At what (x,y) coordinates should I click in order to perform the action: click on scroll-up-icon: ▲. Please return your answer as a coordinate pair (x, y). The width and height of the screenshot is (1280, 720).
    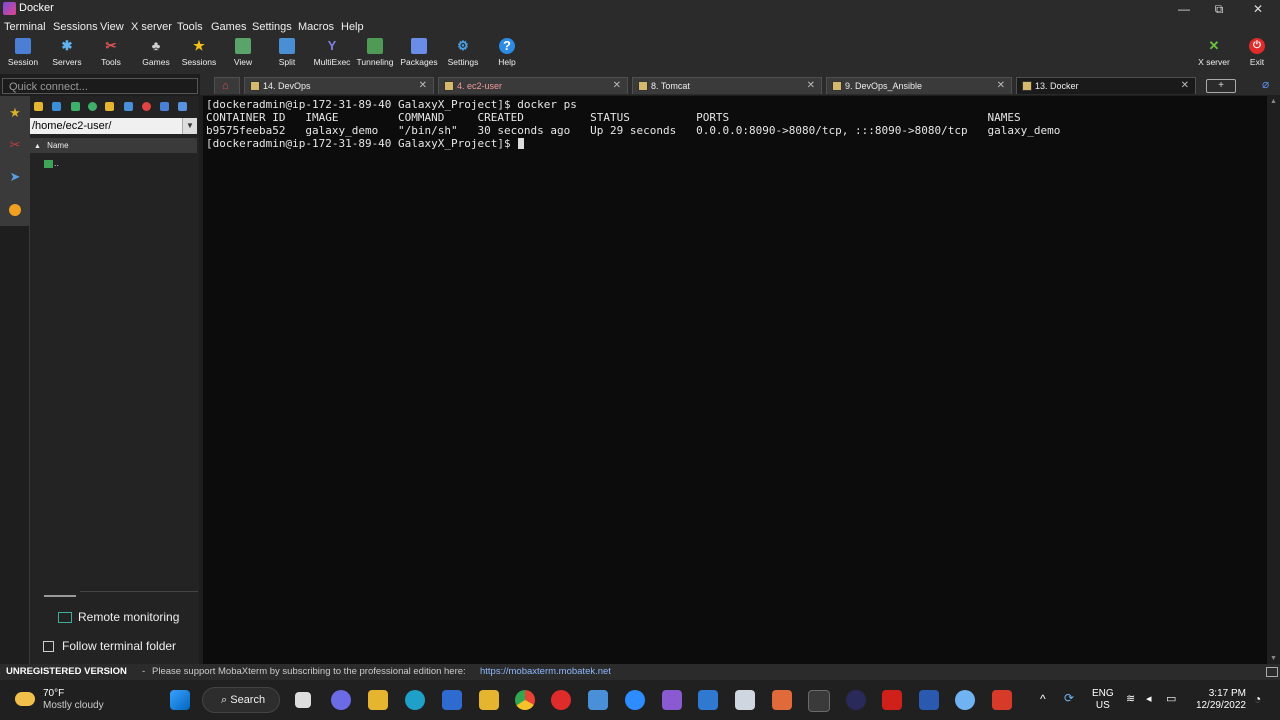
    Looking at the image, I should click on (1273, 101).